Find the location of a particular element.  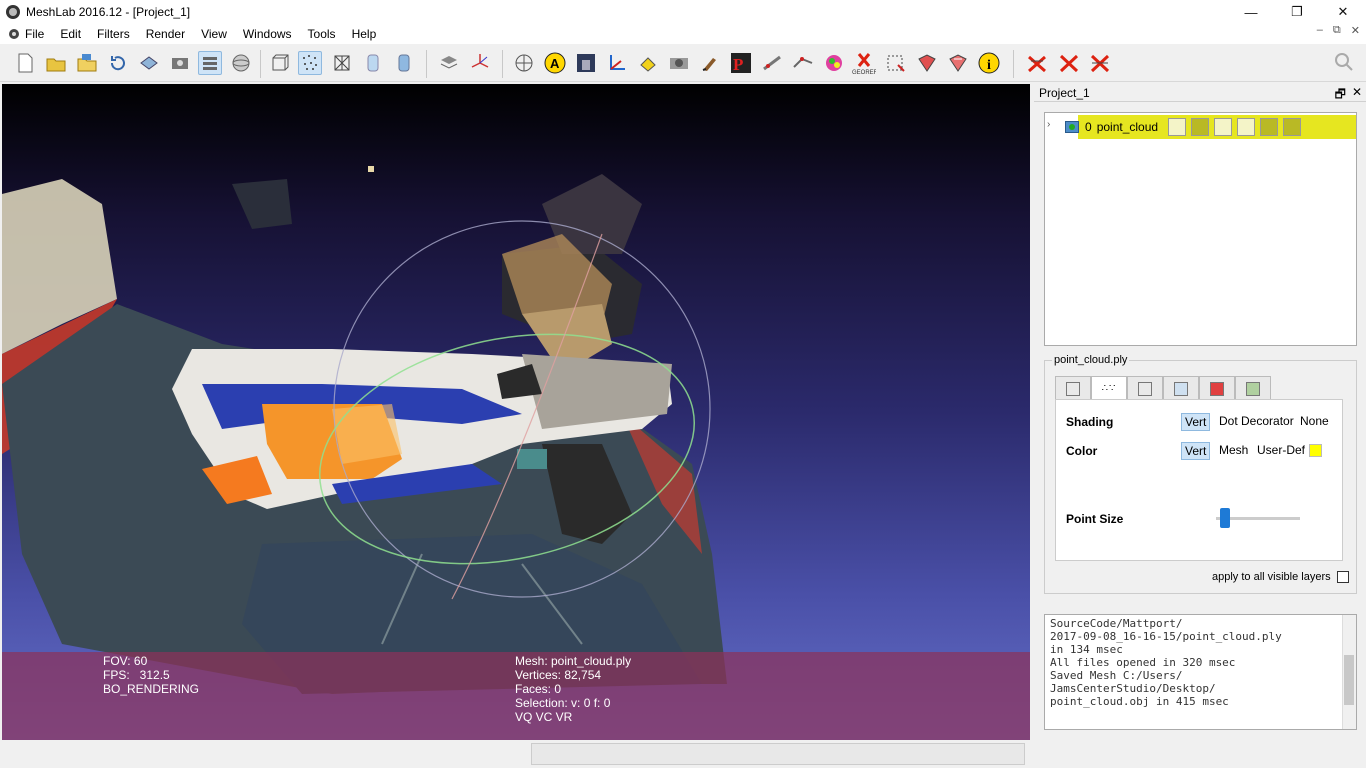

point-size-label: Point Size is located at coordinates (1095, 519).